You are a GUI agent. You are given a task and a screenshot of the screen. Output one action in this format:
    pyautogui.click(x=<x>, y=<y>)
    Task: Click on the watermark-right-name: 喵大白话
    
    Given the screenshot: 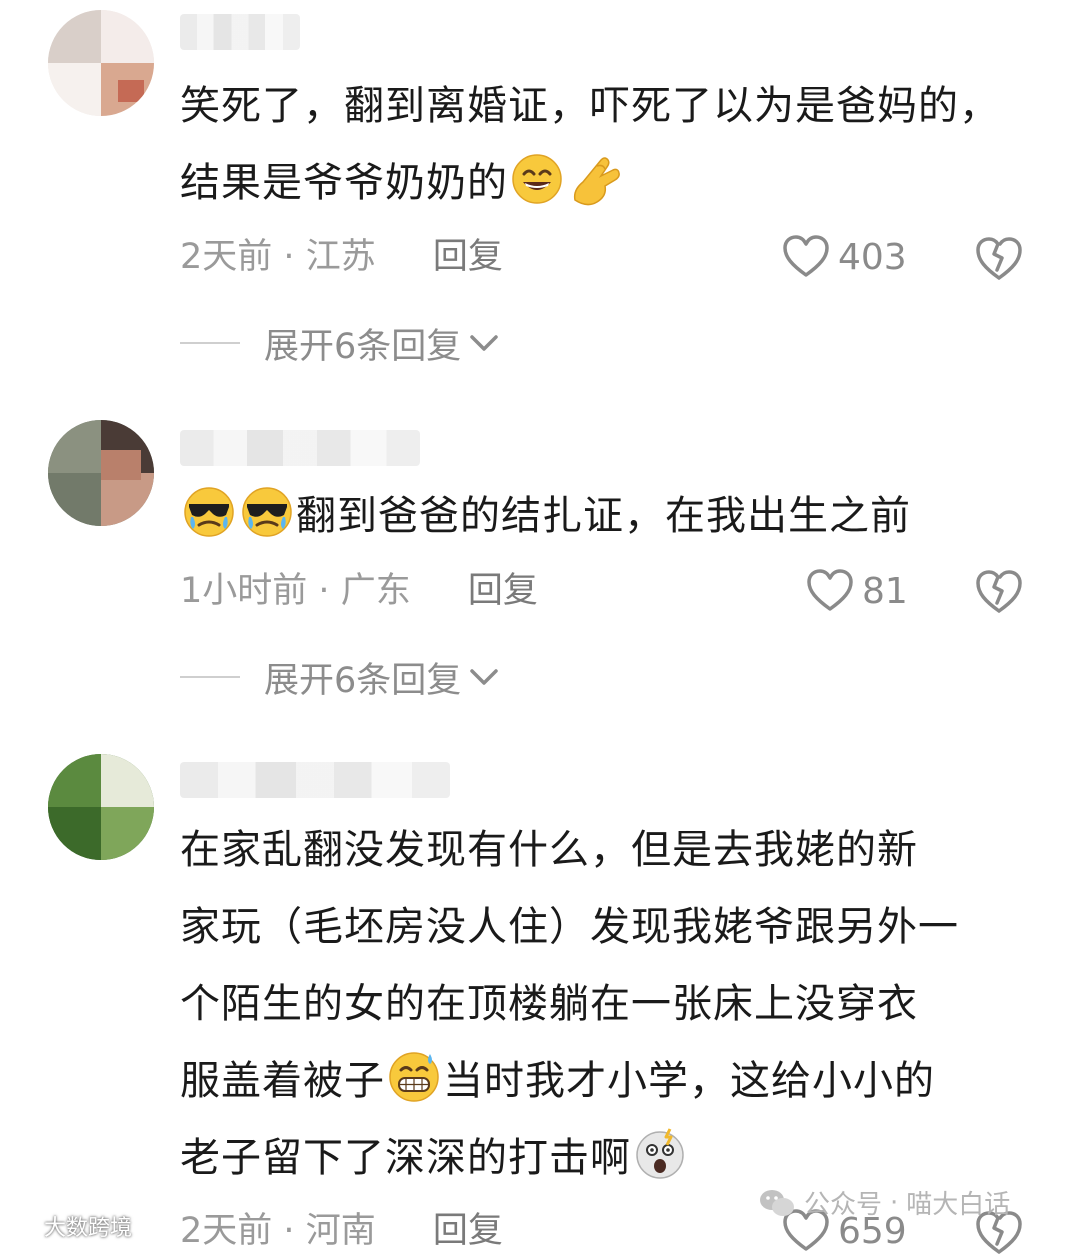 What is the action you would take?
    pyautogui.click(x=958, y=1205)
    